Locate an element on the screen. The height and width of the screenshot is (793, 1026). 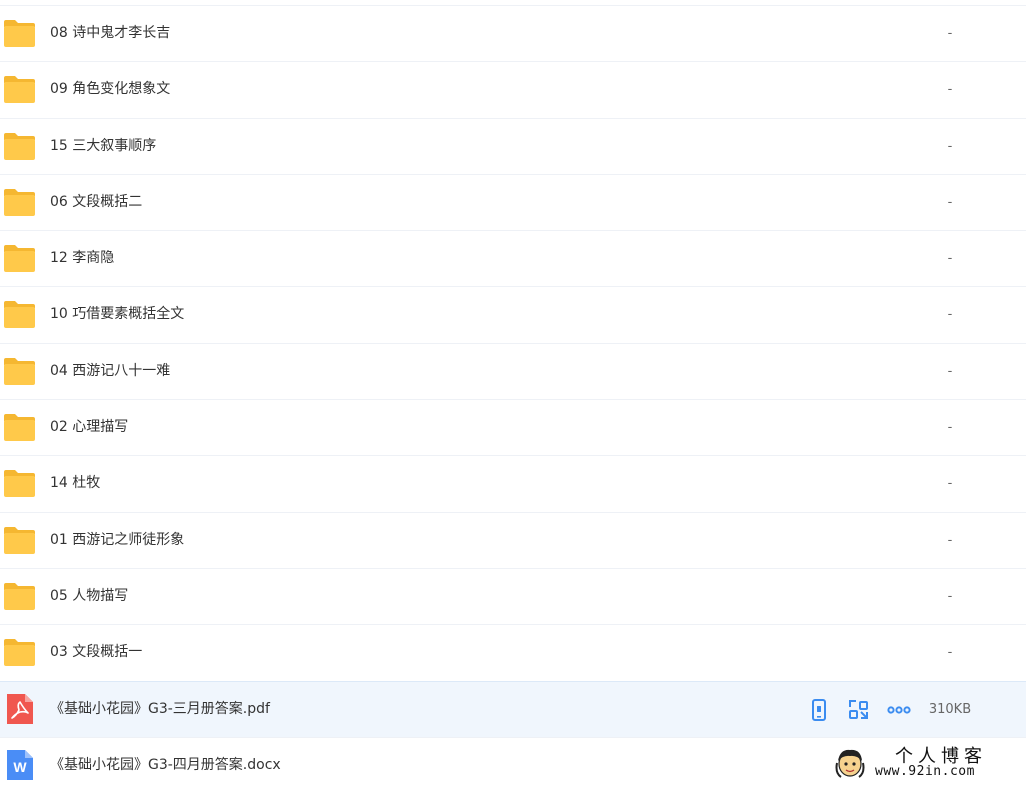
file-name: 06 文段概括二 is located at coordinates (96, 202).